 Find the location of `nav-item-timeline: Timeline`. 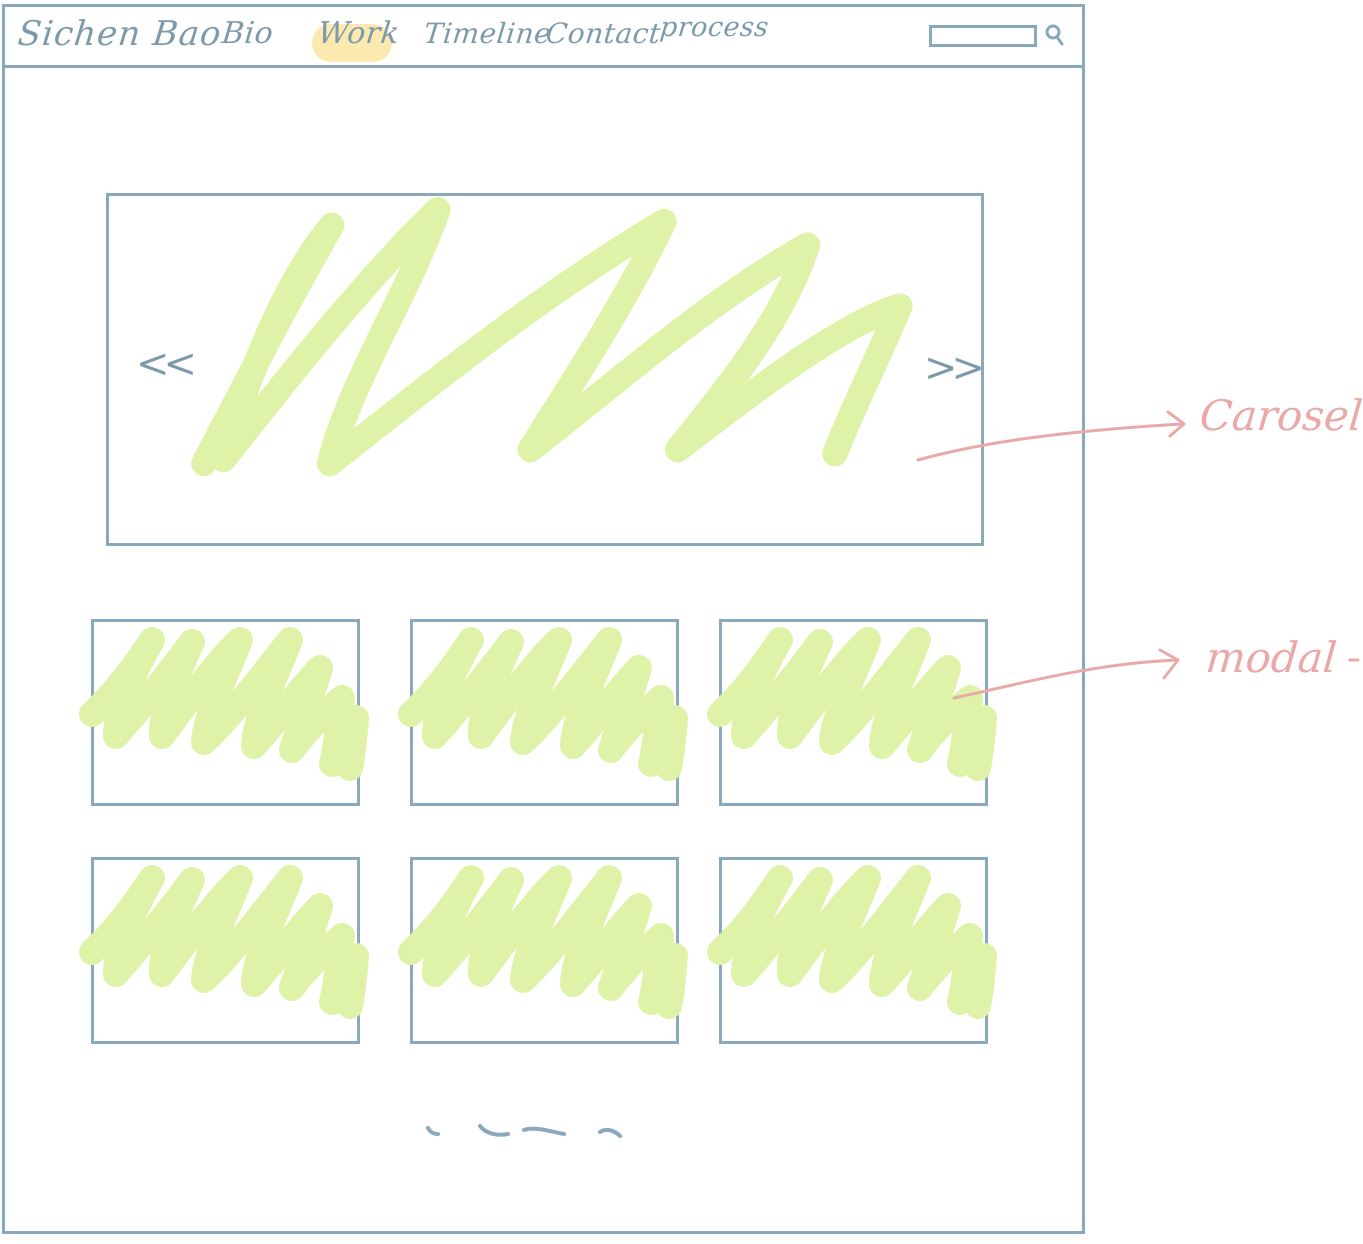

nav-item-timeline: Timeline is located at coordinates (487, 34).